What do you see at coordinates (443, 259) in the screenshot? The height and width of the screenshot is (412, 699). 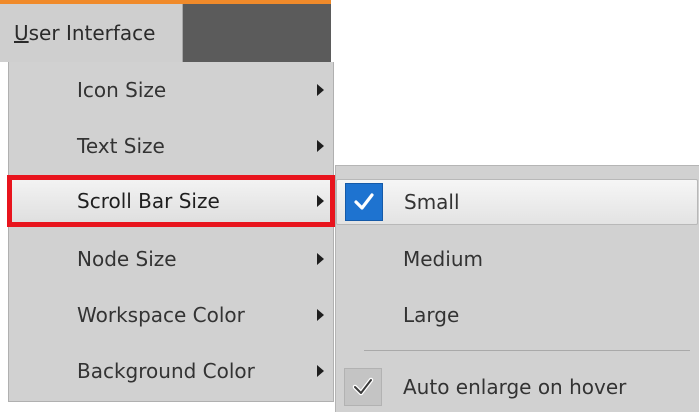 I see `submenu-item-label: Medium` at bounding box center [443, 259].